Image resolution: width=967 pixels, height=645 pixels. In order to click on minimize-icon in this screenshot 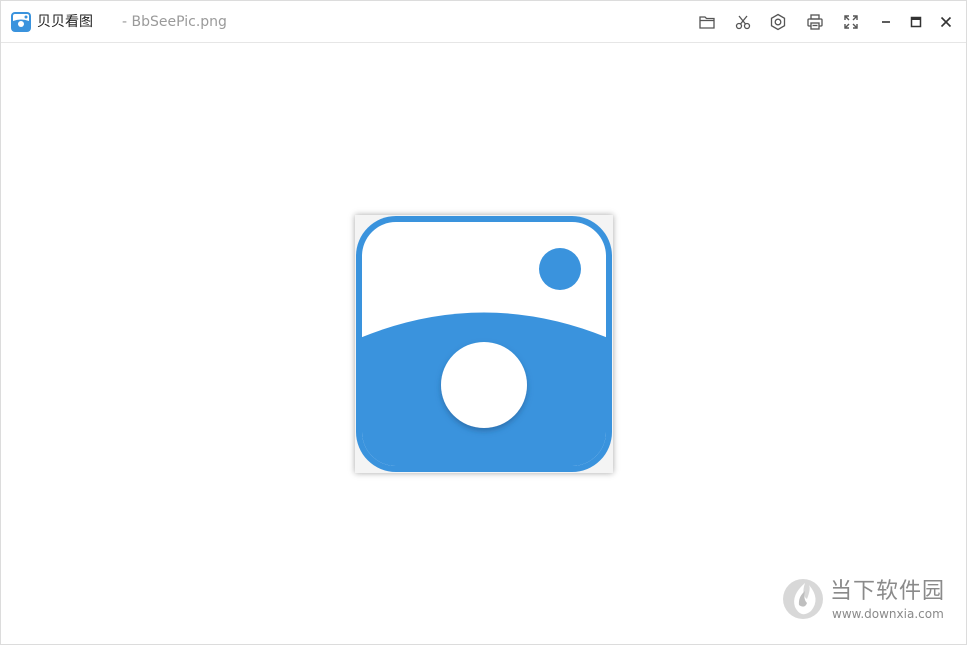, I will do `click(886, 22)`.